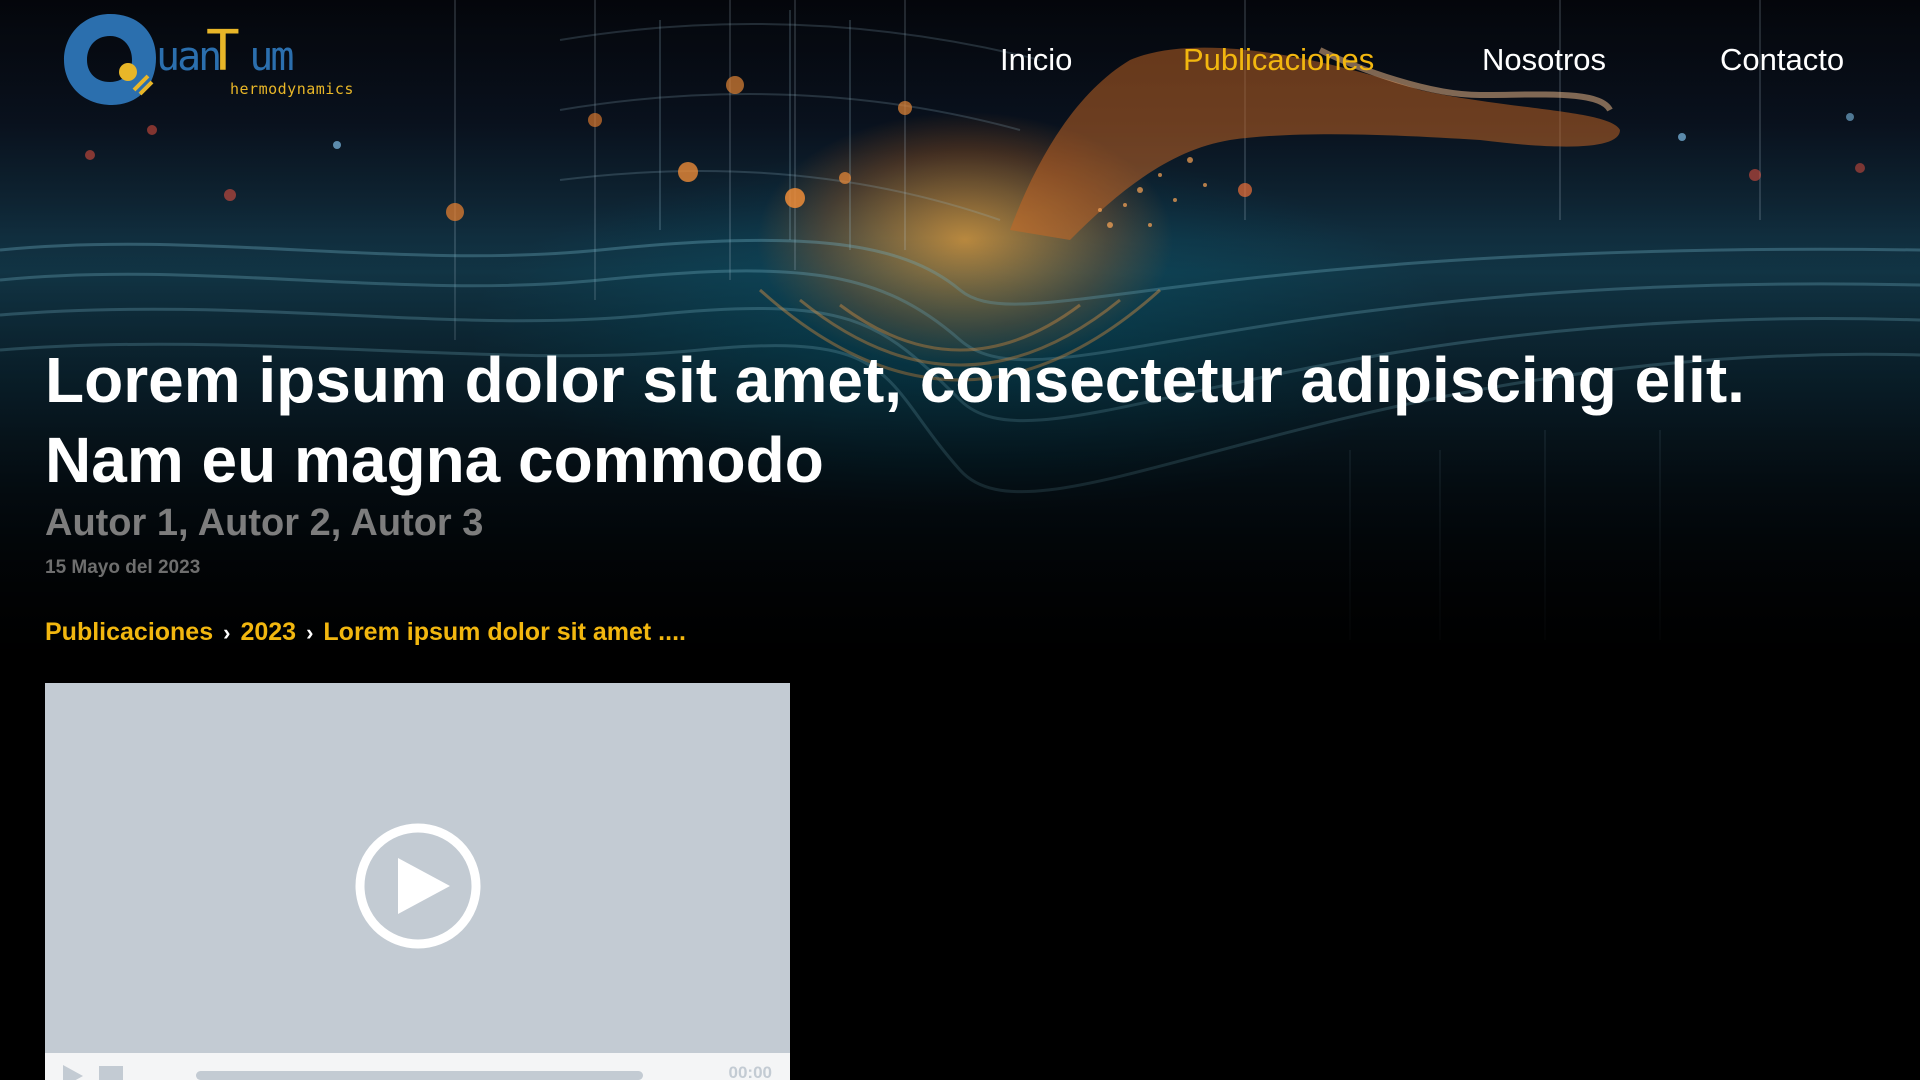 Image resolution: width=1920 pixels, height=1080 pixels. Describe the element at coordinates (418, 886) in the screenshot. I see `play-circle-icon` at that location.